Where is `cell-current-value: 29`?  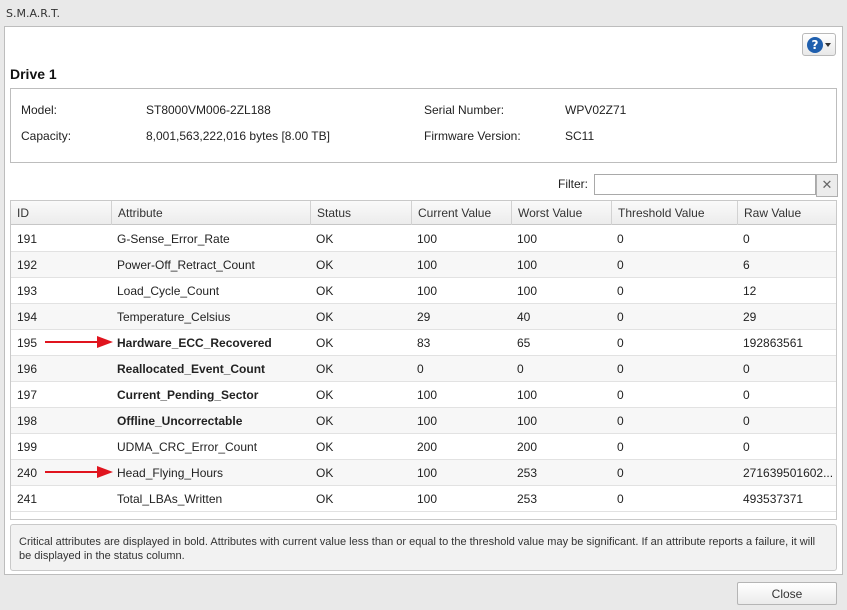
cell-current-value: 29 is located at coordinates (424, 317).